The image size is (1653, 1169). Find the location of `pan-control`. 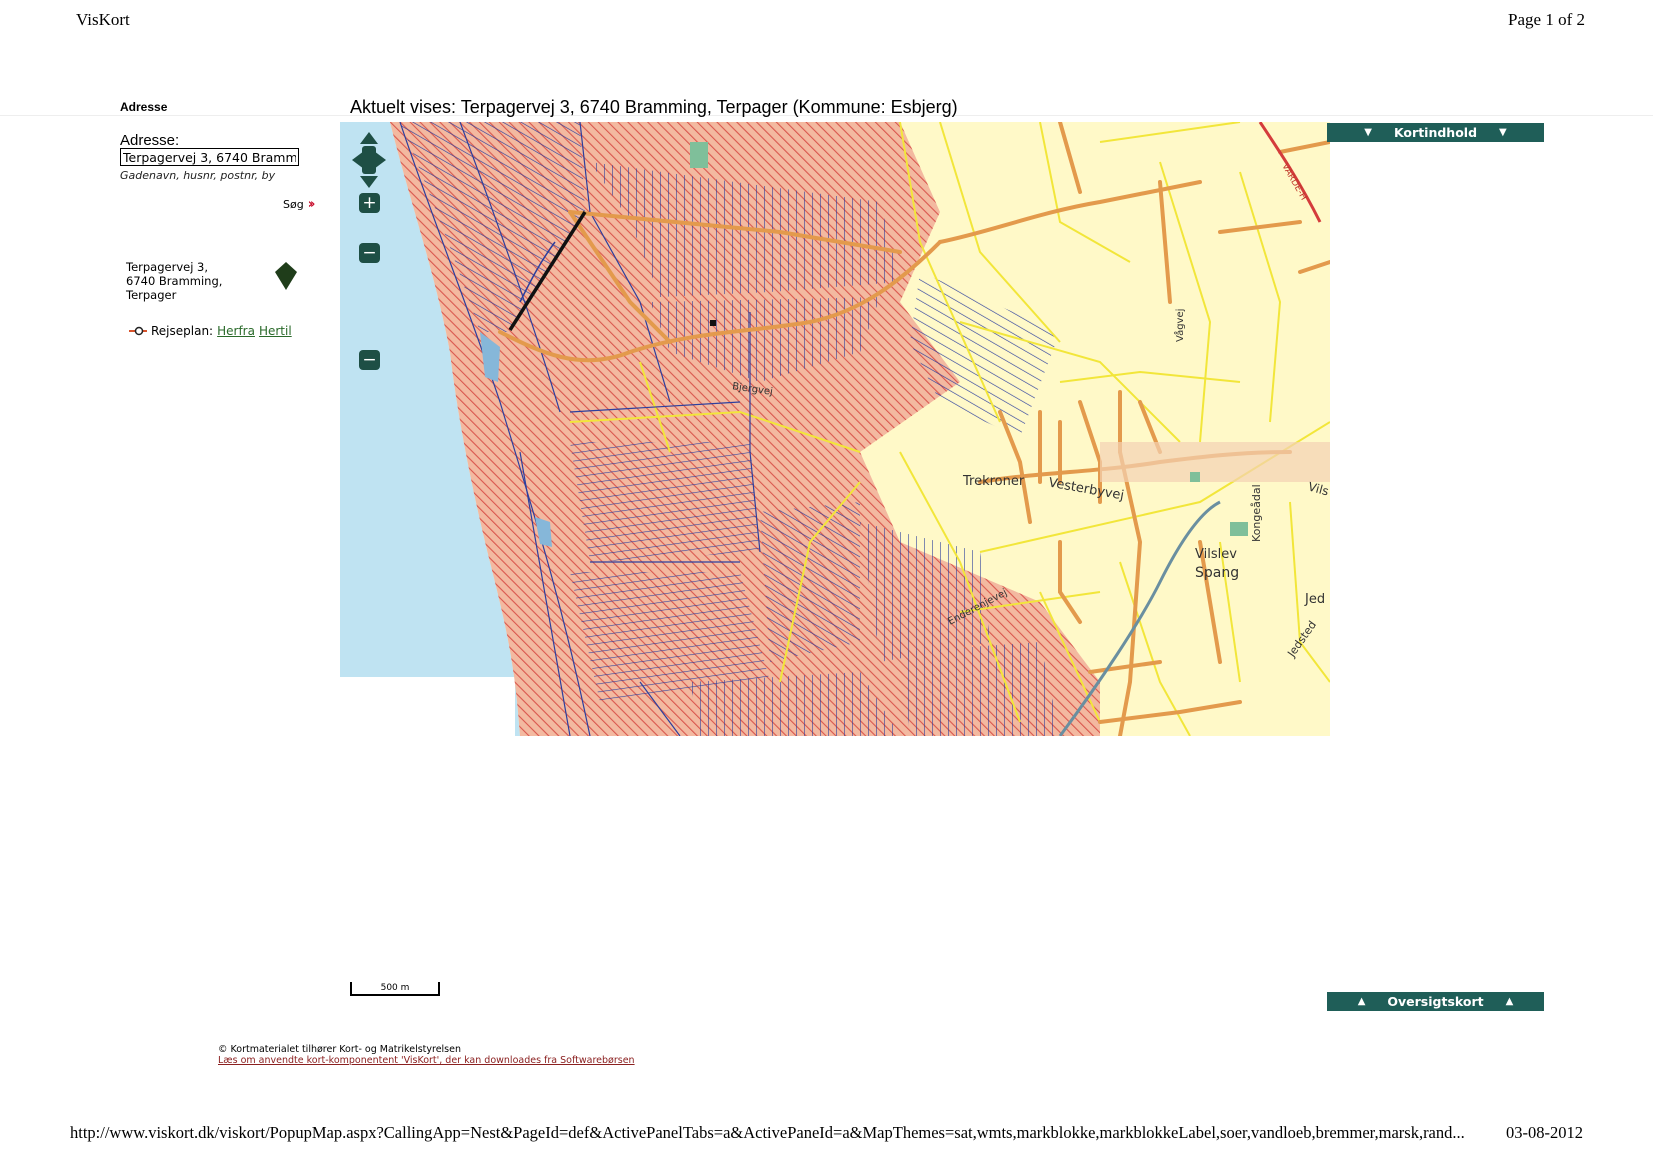

pan-control is located at coordinates (369, 160).